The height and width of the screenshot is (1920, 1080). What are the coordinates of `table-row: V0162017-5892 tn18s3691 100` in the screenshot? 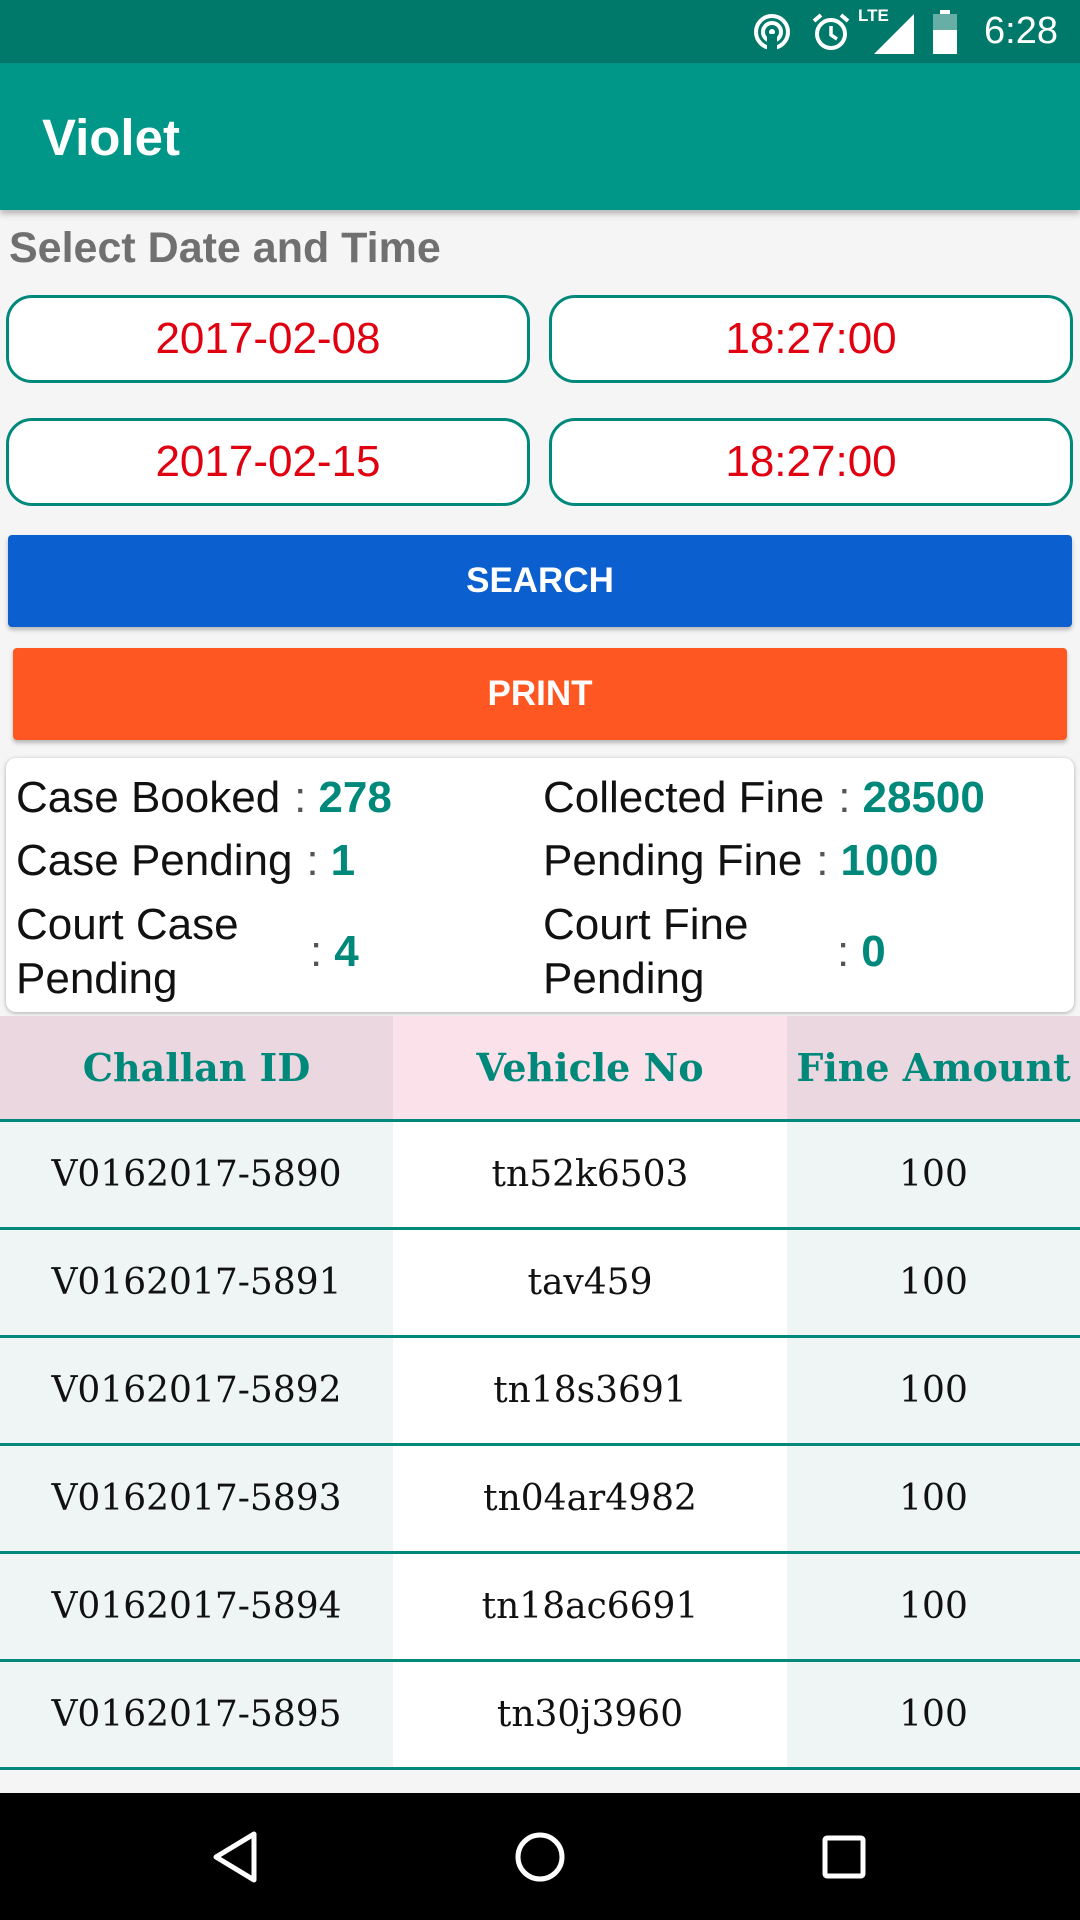 It's located at (540, 1392).